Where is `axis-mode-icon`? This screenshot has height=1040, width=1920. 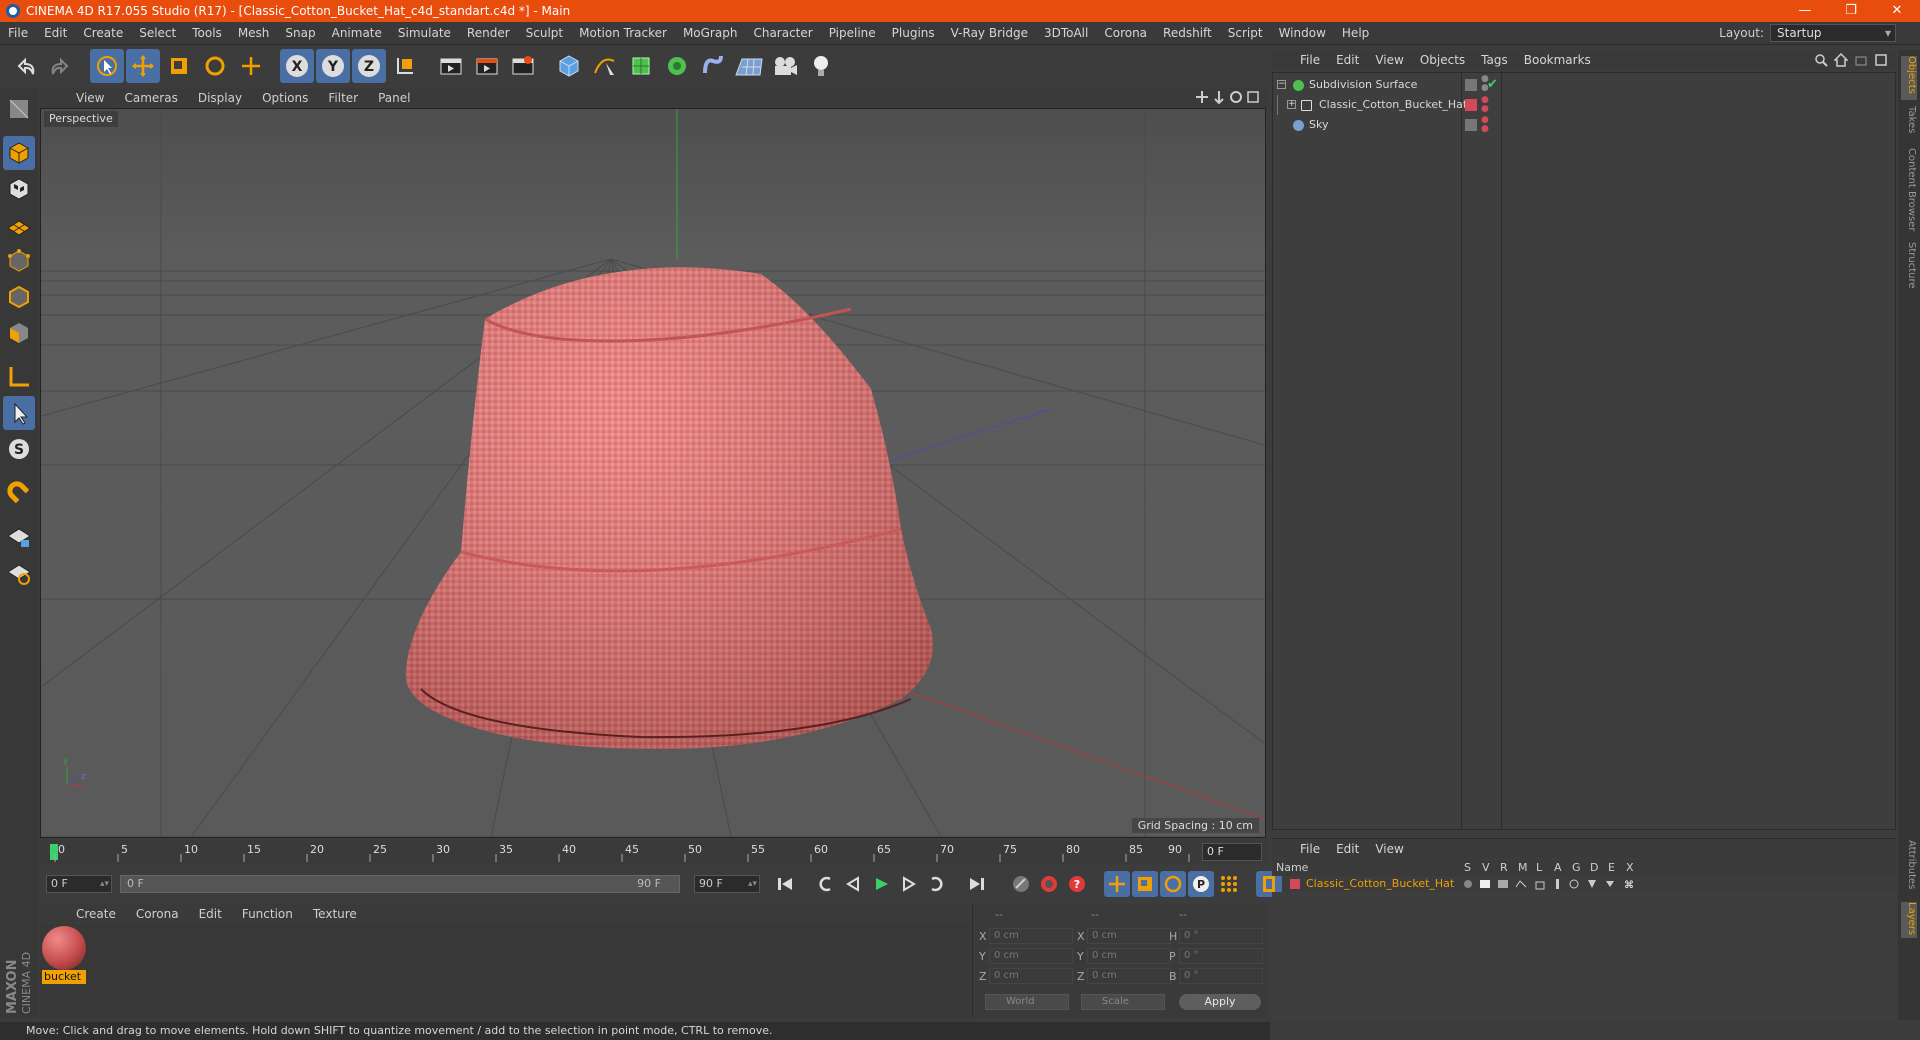
axis-mode-icon is located at coordinates (19, 377).